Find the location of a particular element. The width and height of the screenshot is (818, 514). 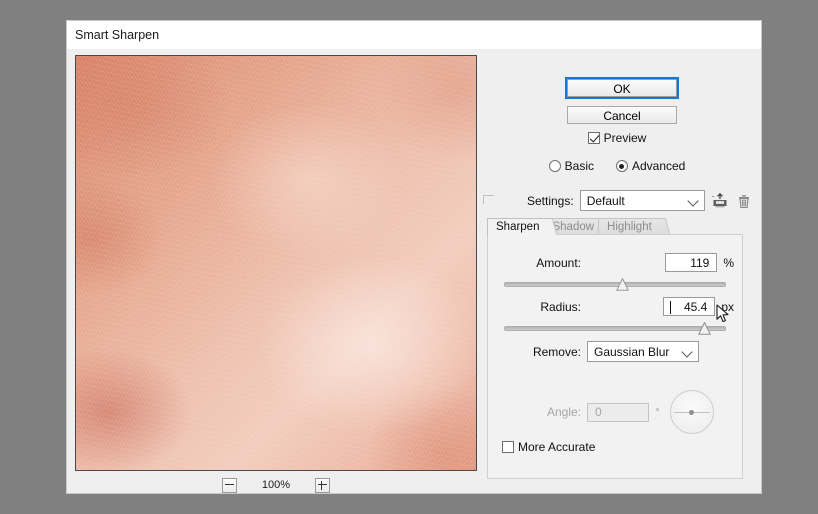

radio-basic-label: Basic is located at coordinates (579, 166).